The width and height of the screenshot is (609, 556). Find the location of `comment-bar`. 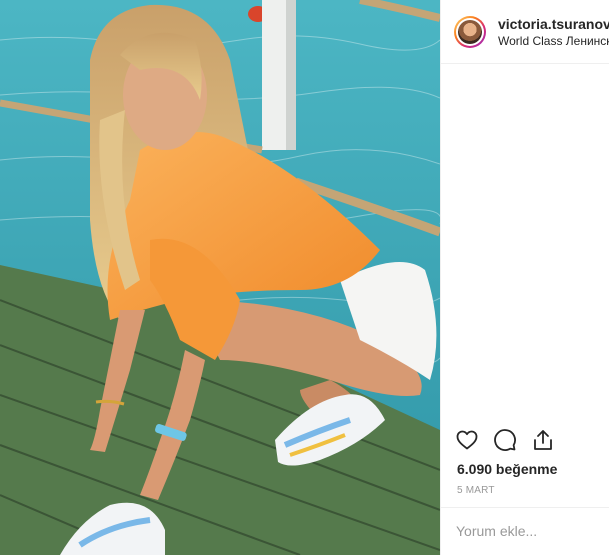

comment-bar is located at coordinates (525, 531).